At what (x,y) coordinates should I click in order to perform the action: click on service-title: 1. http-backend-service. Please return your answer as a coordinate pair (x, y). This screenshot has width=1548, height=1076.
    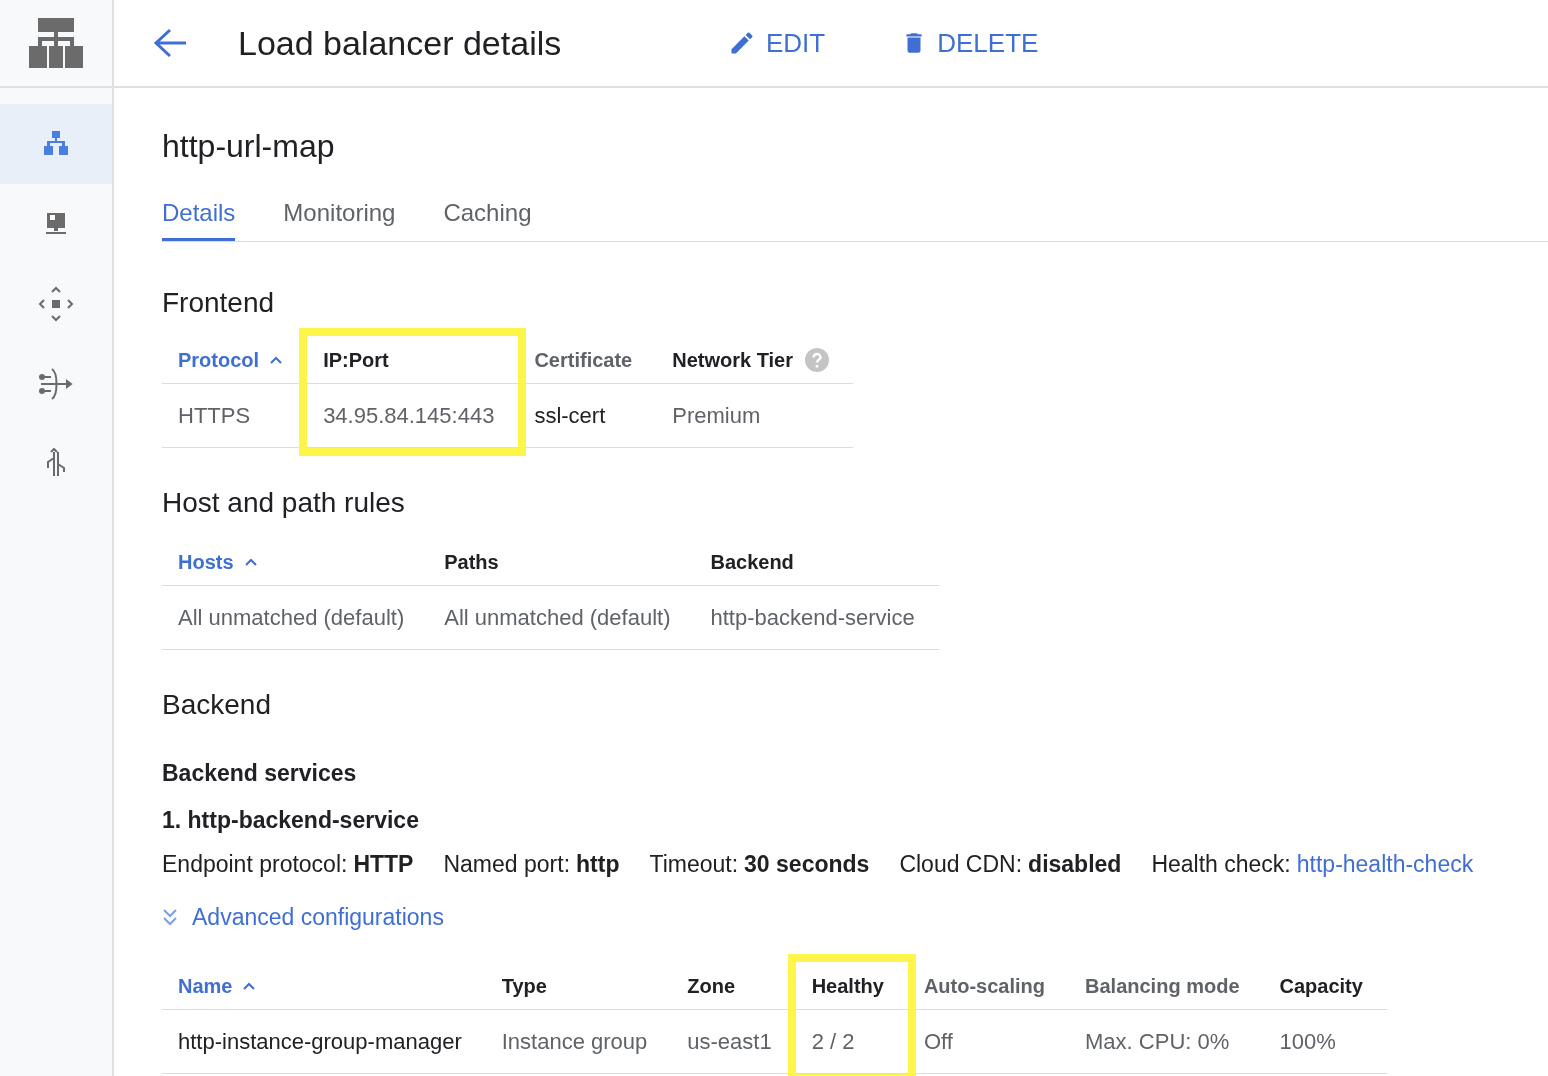
    Looking at the image, I should click on (290, 820).